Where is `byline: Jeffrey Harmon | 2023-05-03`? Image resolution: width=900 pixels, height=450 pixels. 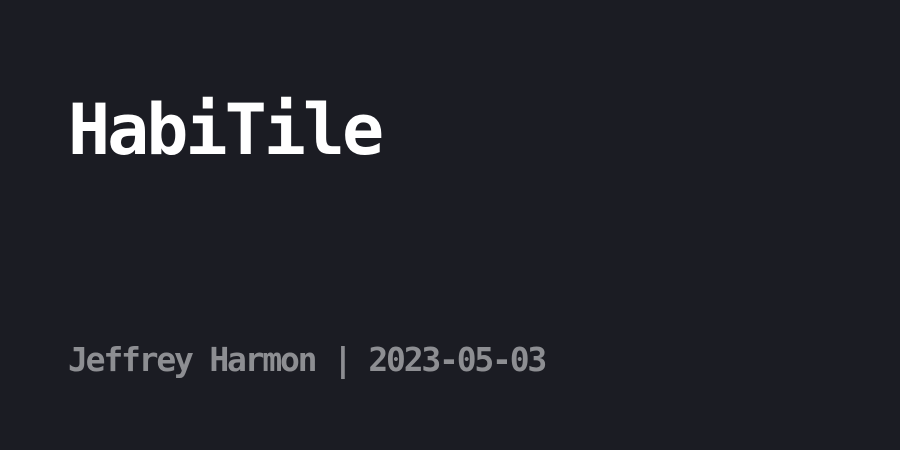 byline: Jeffrey Harmon | 2023-05-03 is located at coordinates (307, 360).